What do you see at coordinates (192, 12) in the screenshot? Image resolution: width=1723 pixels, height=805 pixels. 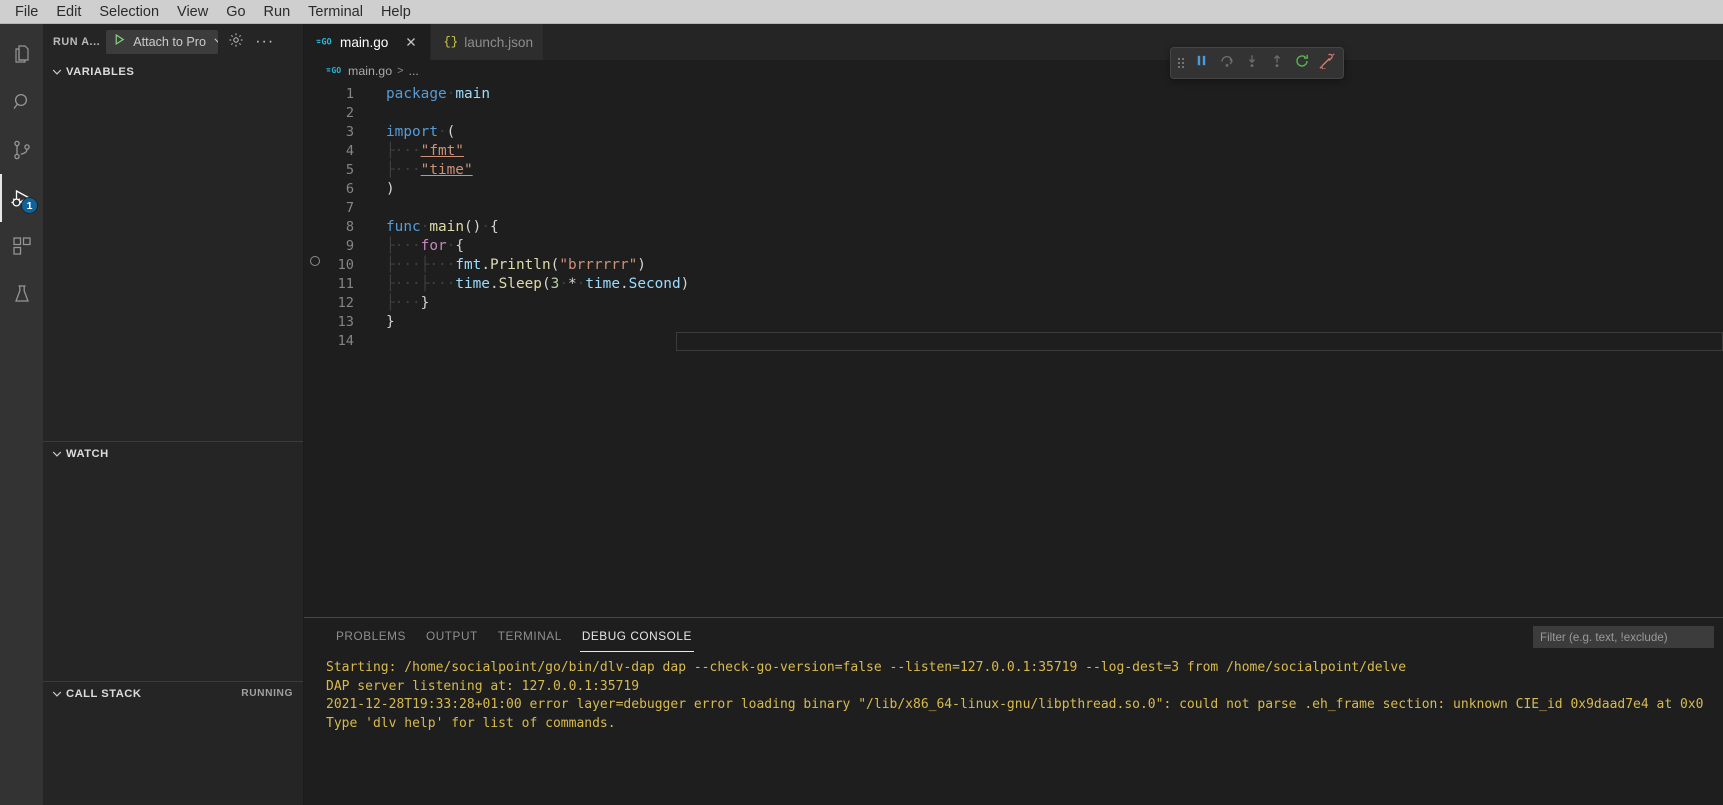 I see `menu-item-view: View` at bounding box center [192, 12].